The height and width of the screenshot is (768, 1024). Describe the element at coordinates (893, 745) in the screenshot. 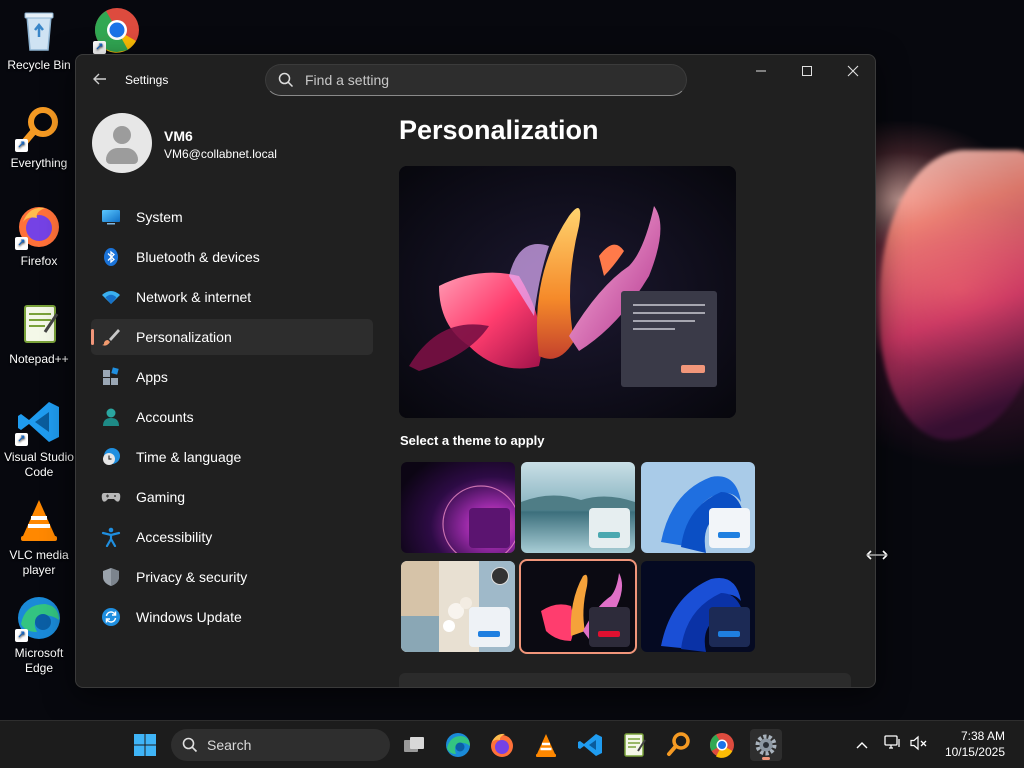

I see `network-tray-button` at that location.